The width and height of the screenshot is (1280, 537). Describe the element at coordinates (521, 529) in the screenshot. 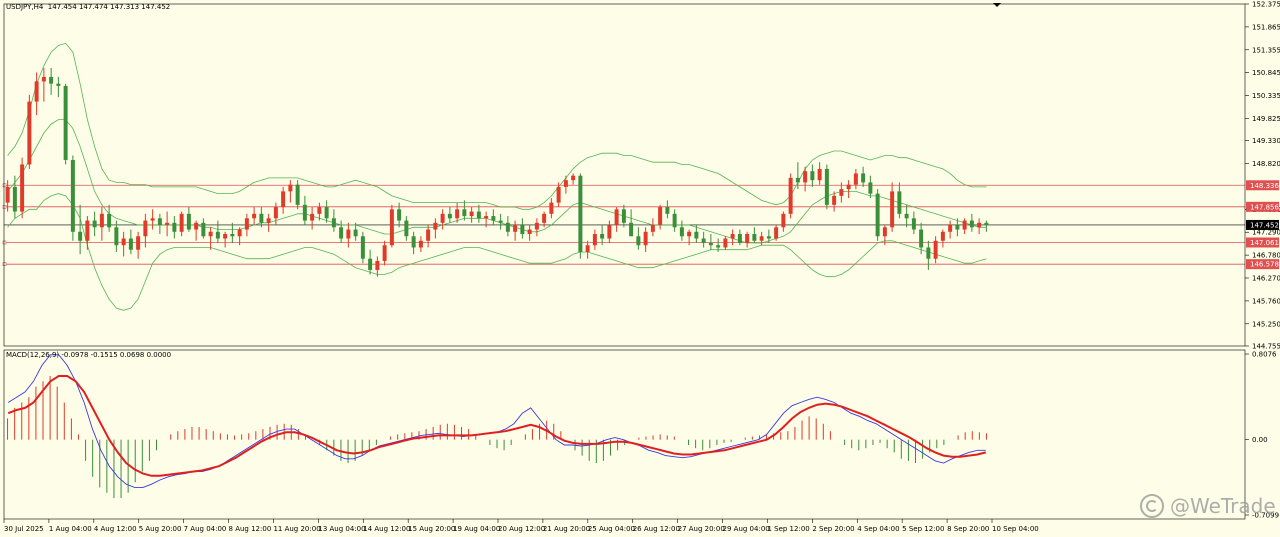

I see `time-tick-label: 20 Aug 12:00` at that location.